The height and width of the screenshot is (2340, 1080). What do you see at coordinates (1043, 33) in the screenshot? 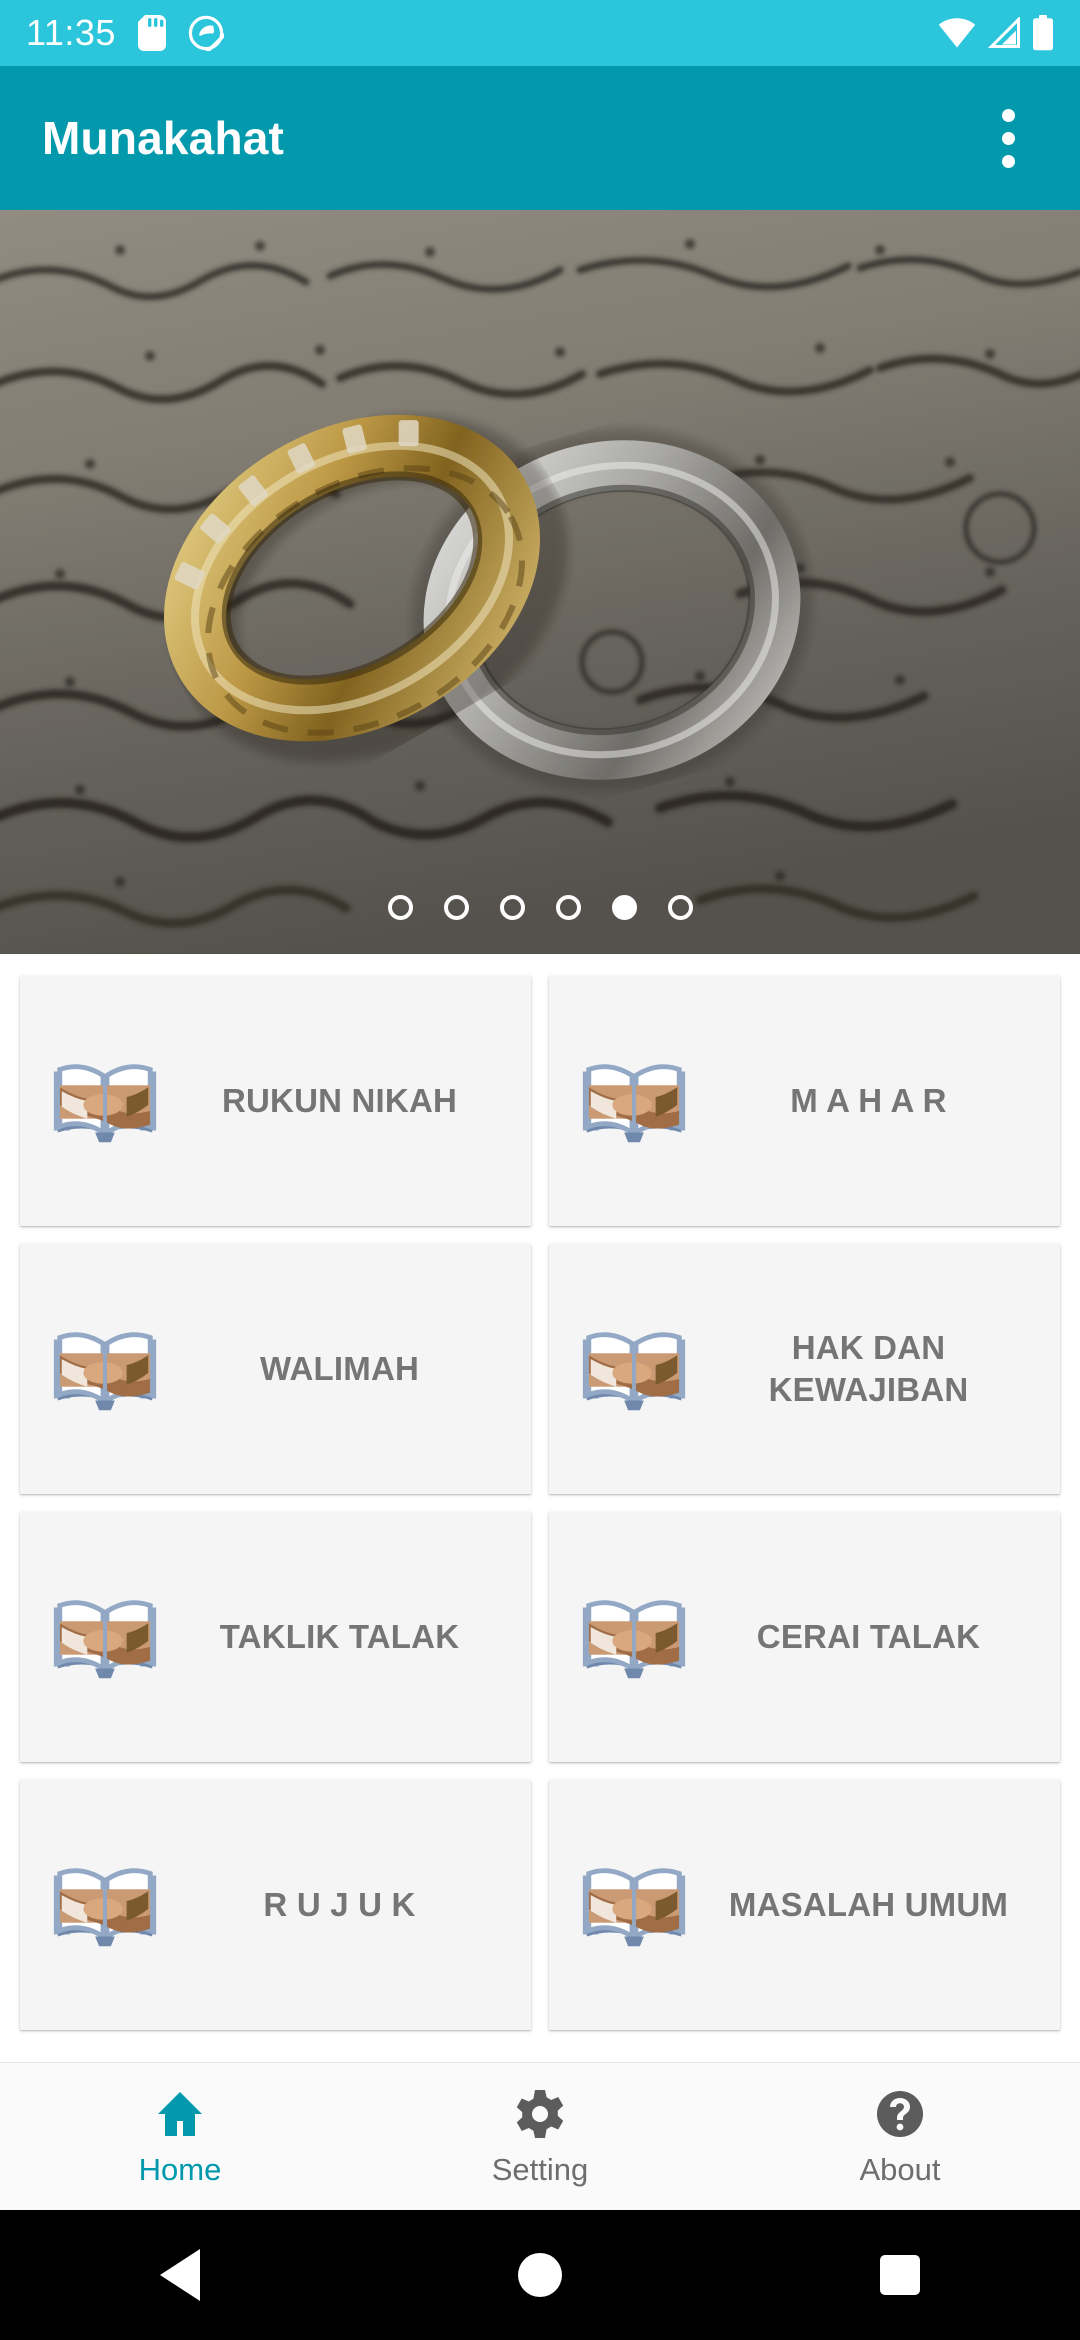
I see `battery-icon` at bounding box center [1043, 33].